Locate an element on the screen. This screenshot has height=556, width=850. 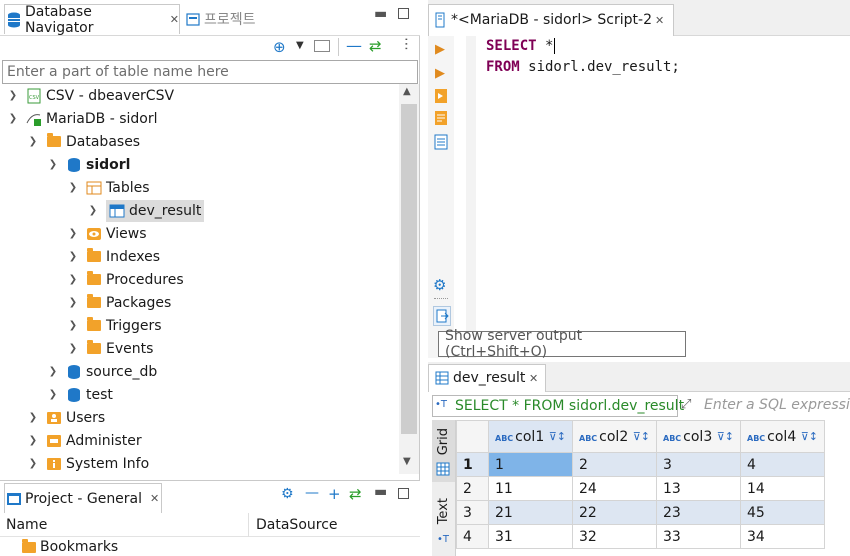
table-cell: 33 is located at coordinates (698, 536).